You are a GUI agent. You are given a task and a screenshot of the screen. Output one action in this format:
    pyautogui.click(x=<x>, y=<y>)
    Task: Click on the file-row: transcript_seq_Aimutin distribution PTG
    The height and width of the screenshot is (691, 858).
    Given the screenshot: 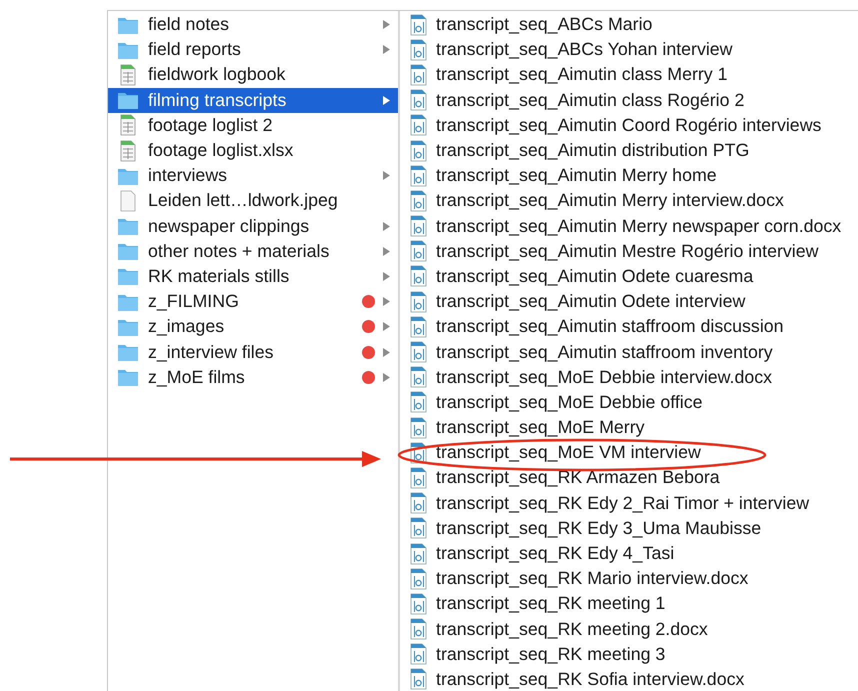 What is the action you would take?
    pyautogui.click(x=629, y=151)
    